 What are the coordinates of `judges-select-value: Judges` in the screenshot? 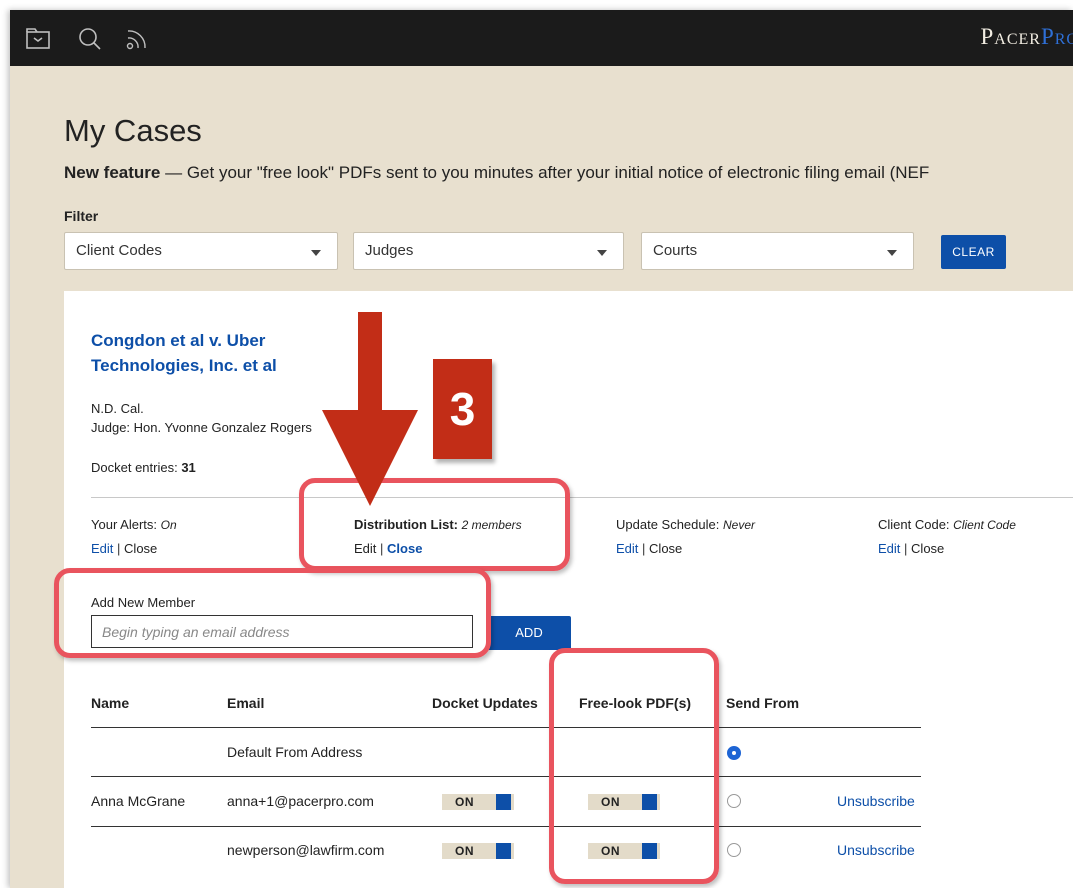 It's located at (389, 250).